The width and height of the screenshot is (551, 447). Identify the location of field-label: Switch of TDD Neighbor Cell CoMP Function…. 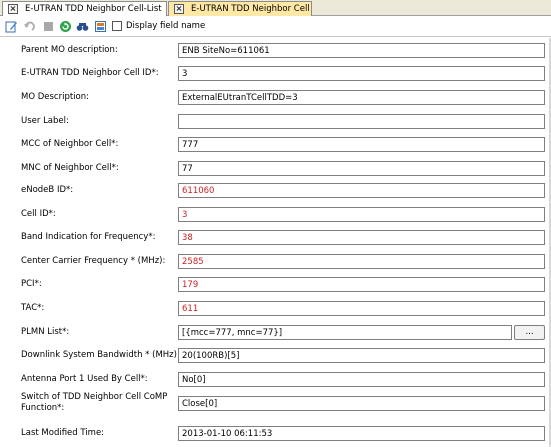
(94, 403).